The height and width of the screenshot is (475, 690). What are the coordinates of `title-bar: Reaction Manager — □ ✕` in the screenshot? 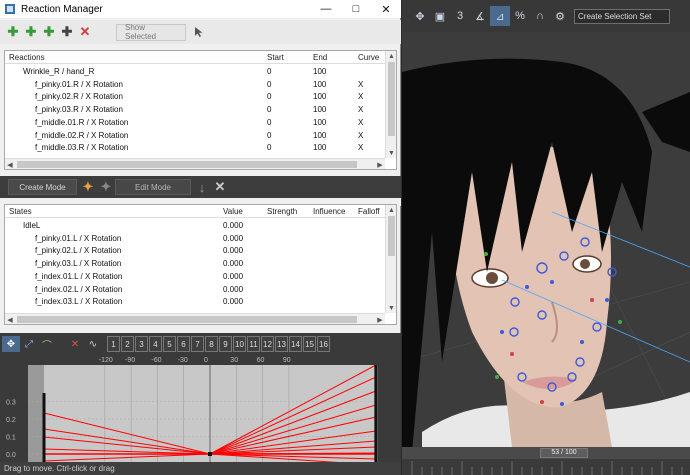 It's located at (200, 9).